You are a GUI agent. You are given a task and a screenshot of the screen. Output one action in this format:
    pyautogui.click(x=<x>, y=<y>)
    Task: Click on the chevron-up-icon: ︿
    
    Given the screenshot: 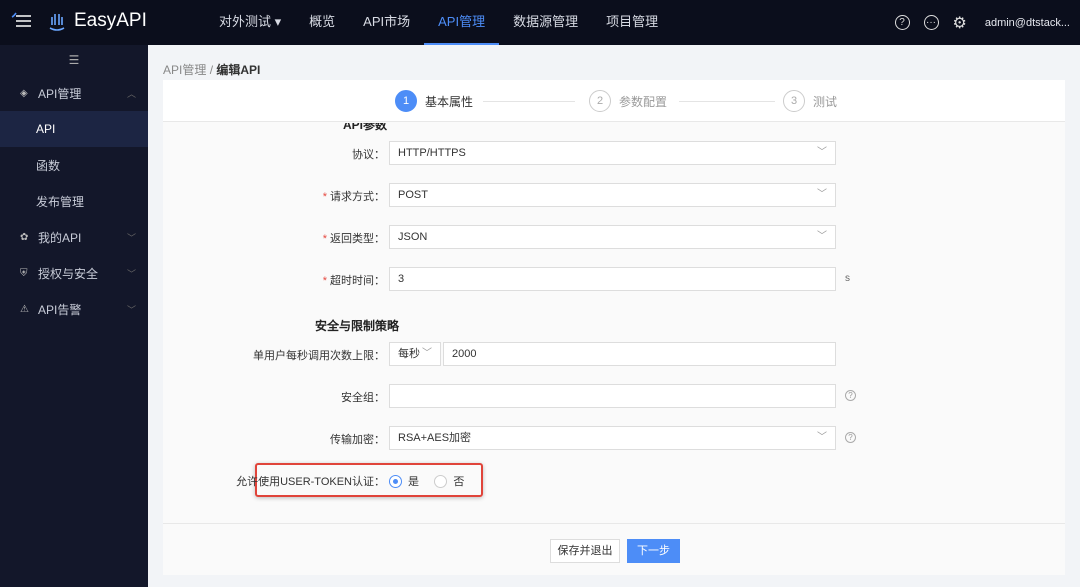 What is the action you would take?
    pyautogui.click(x=131, y=93)
    